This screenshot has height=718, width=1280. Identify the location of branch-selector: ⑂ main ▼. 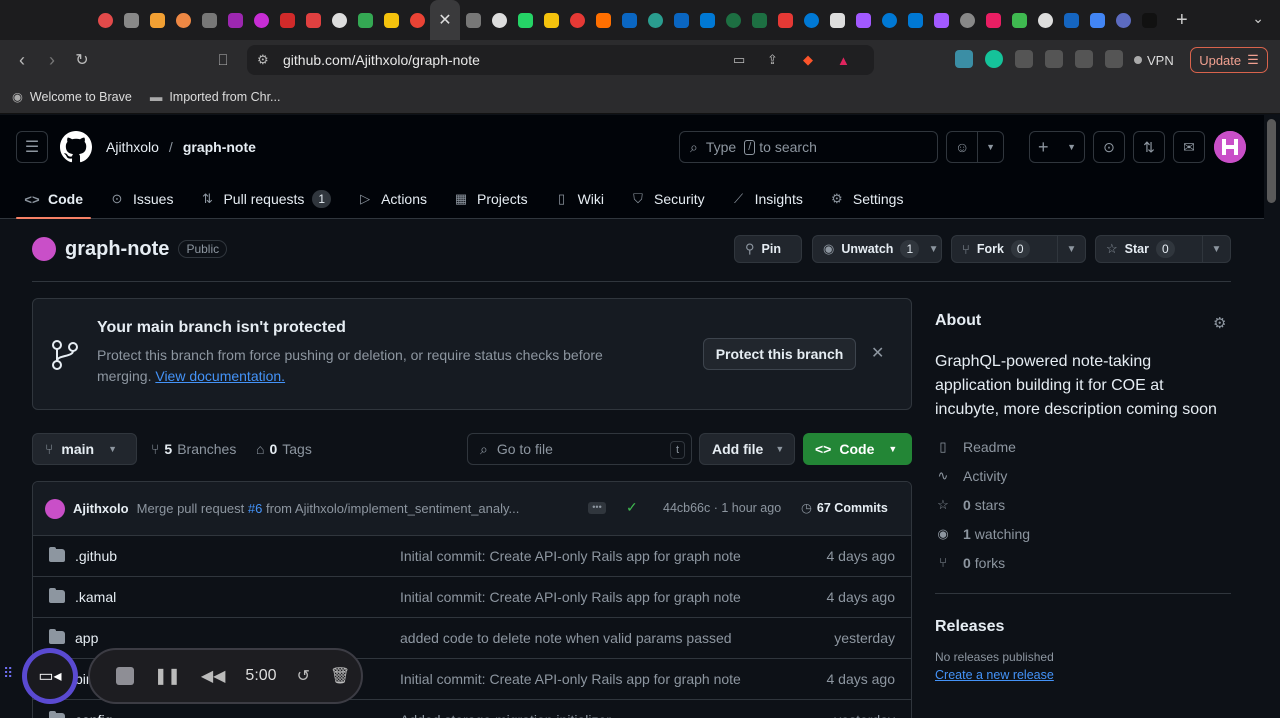
(84, 449).